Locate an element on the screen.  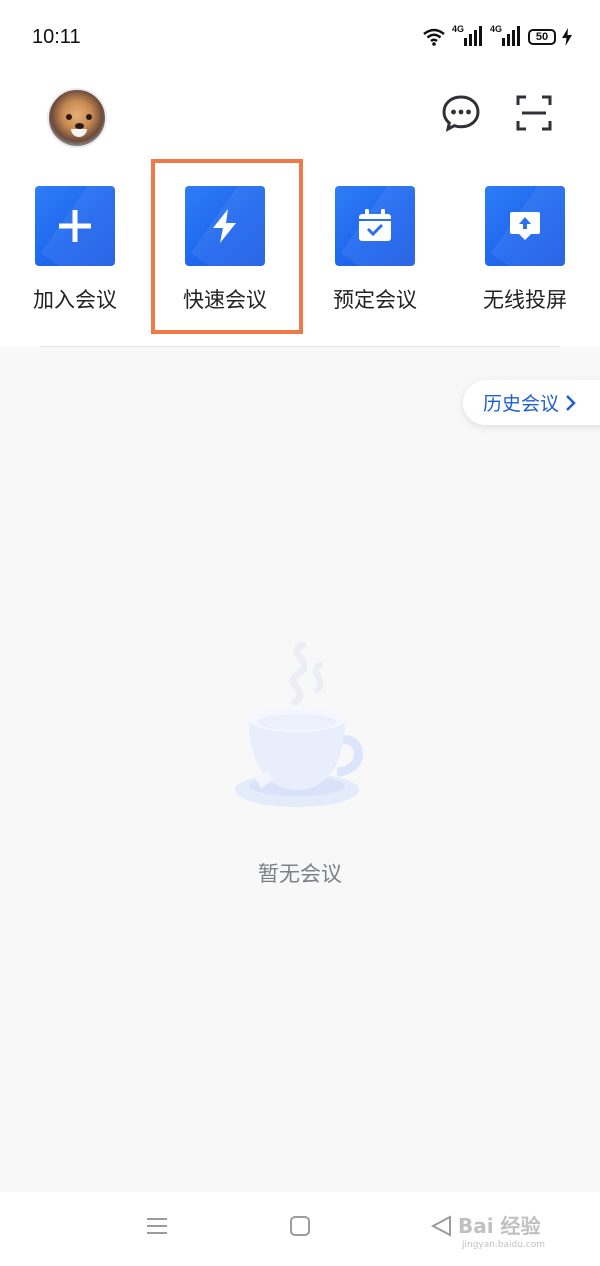
plus-icon is located at coordinates (75, 226).